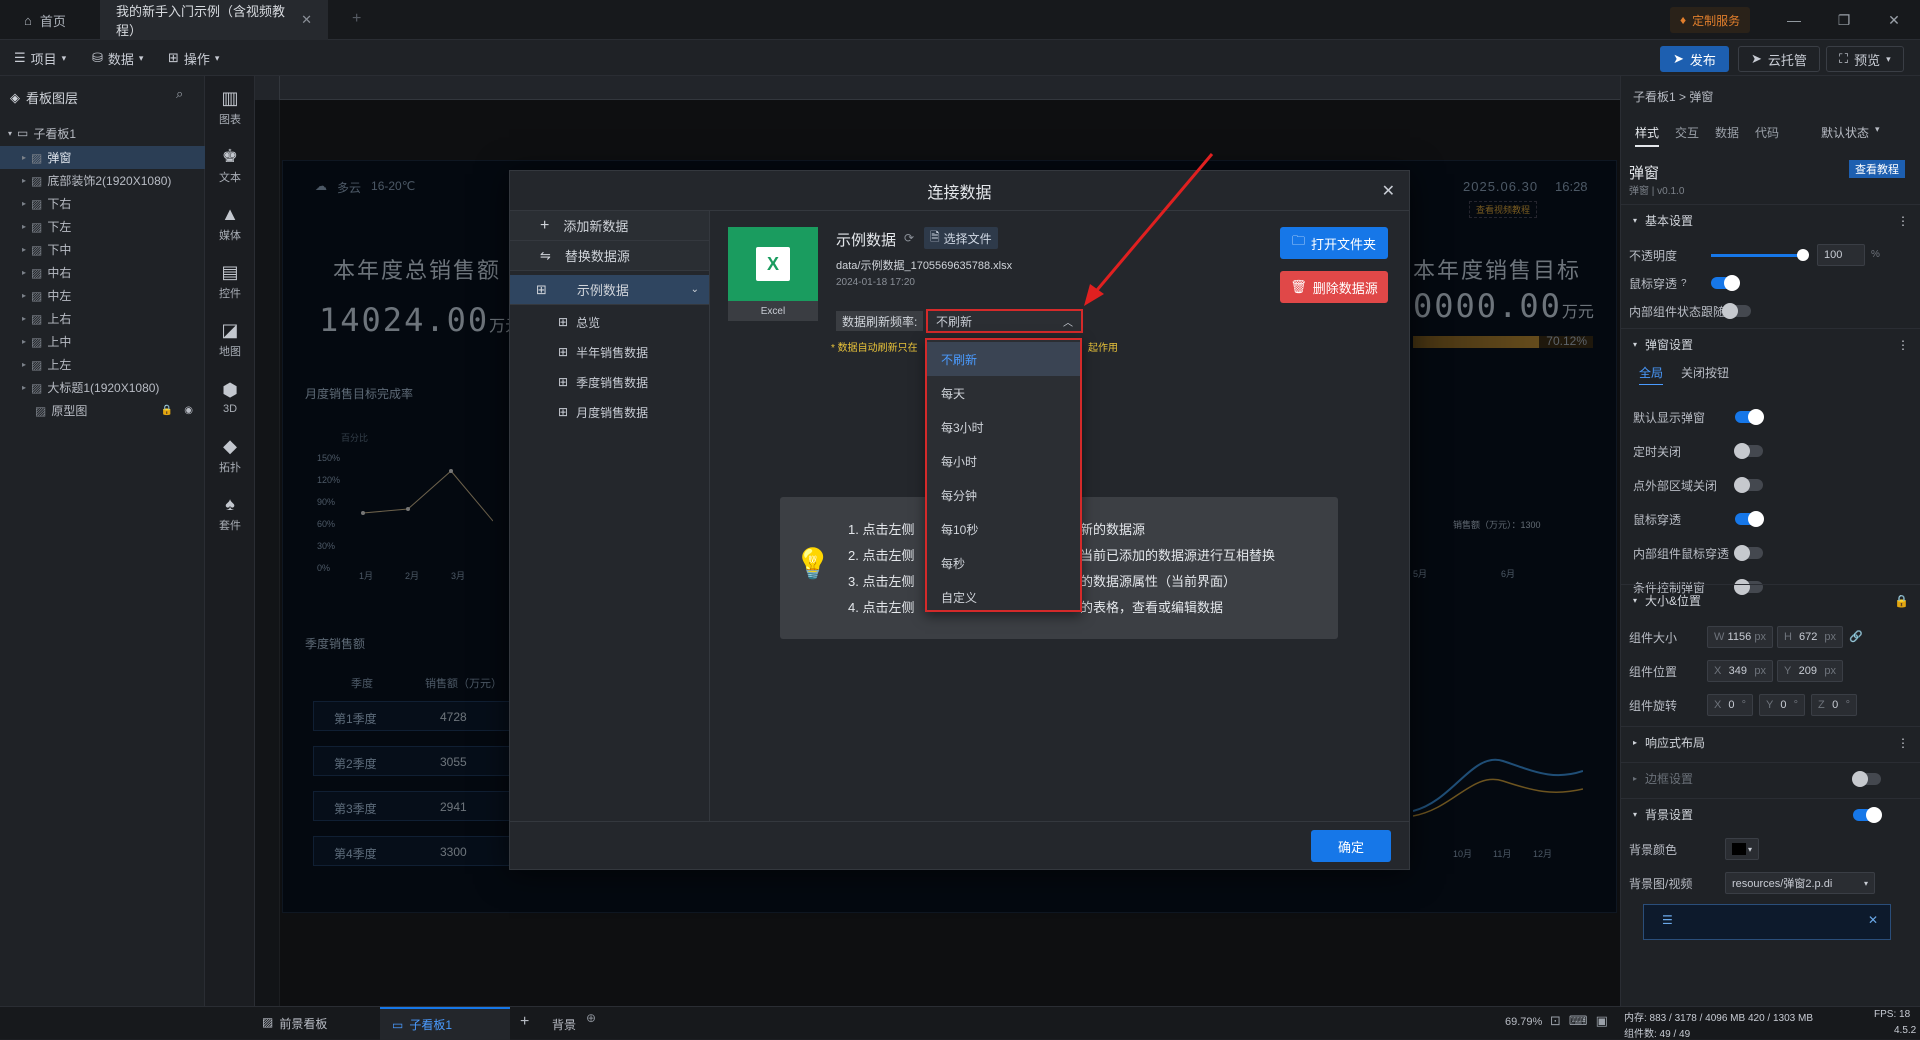 The height and width of the screenshot is (1040, 1920). What do you see at coordinates (1850, 132) in the screenshot?
I see `state-select: 默认状态 ▾` at bounding box center [1850, 132].